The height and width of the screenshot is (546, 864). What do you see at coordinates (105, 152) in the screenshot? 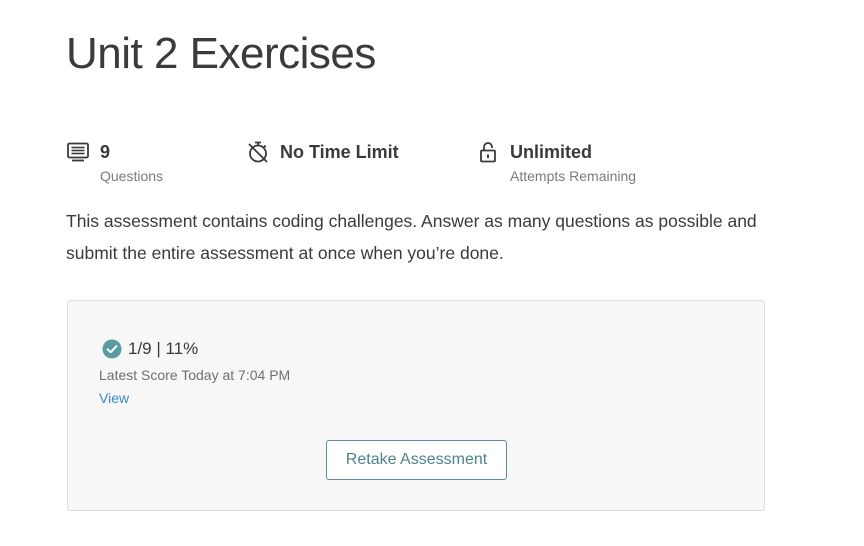
I see `questions-count: 9` at bounding box center [105, 152].